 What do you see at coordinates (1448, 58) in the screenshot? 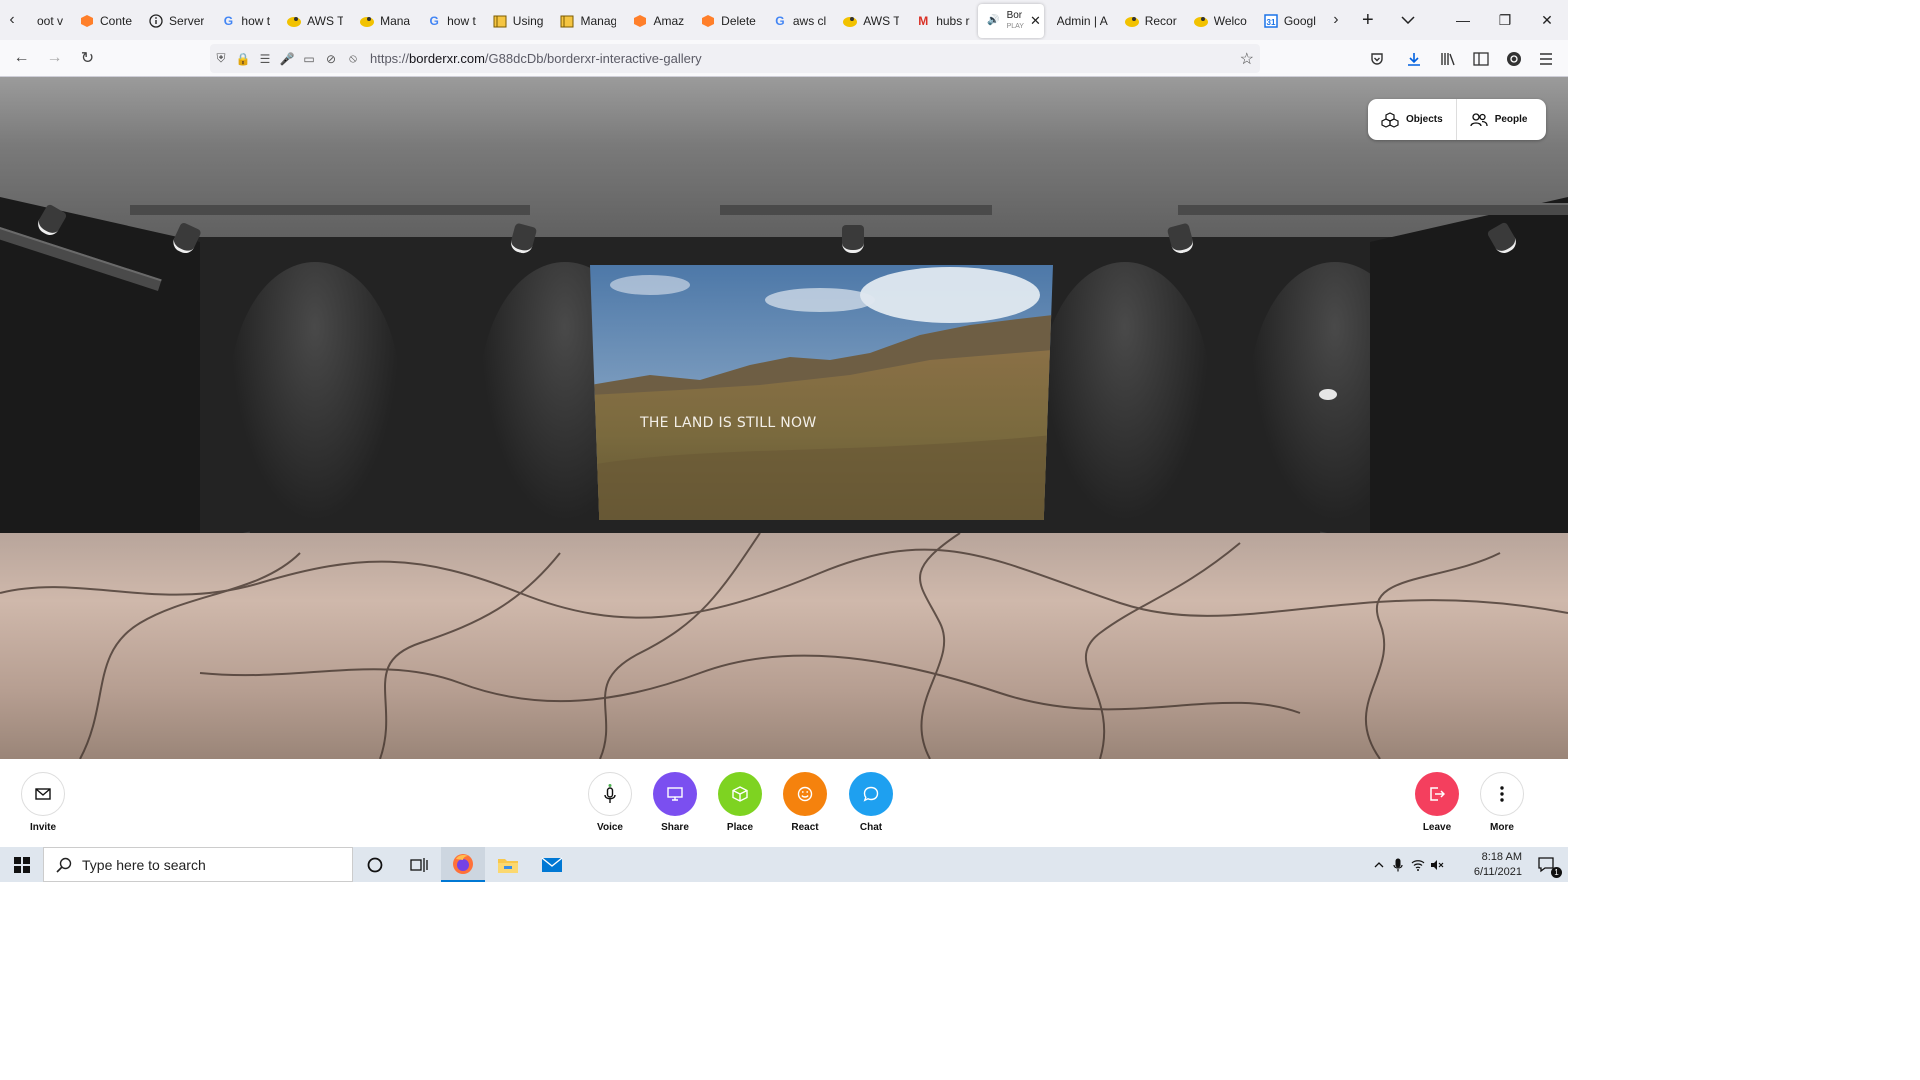
I see `library-icon` at bounding box center [1448, 58].